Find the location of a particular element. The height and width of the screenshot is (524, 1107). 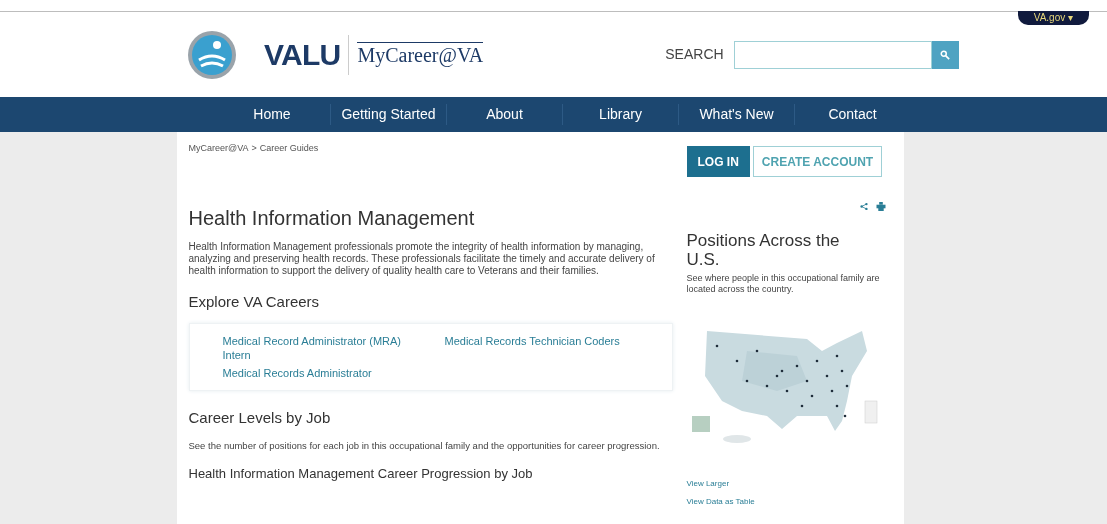

page-title: Health Information Management is located at coordinates (332, 218).